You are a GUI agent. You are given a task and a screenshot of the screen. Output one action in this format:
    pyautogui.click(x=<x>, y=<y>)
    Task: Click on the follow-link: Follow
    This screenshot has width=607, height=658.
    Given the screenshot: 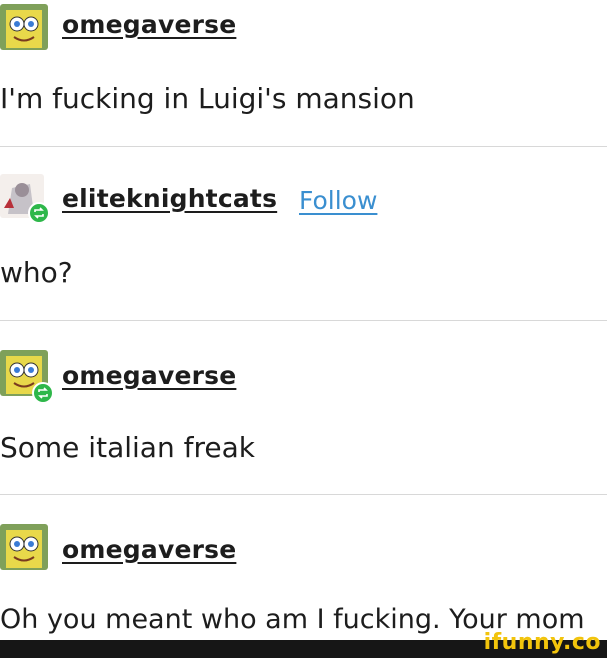 What is the action you would take?
    pyautogui.click(x=338, y=200)
    